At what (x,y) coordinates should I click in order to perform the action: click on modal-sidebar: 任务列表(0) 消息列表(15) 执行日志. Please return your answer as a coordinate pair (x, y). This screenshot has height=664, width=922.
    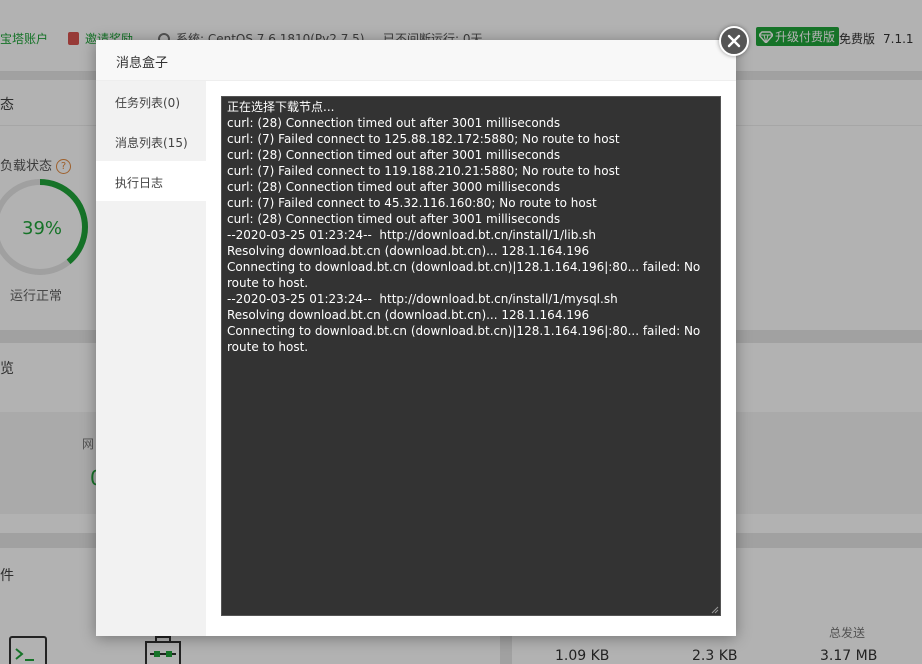
    Looking at the image, I should click on (151, 358).